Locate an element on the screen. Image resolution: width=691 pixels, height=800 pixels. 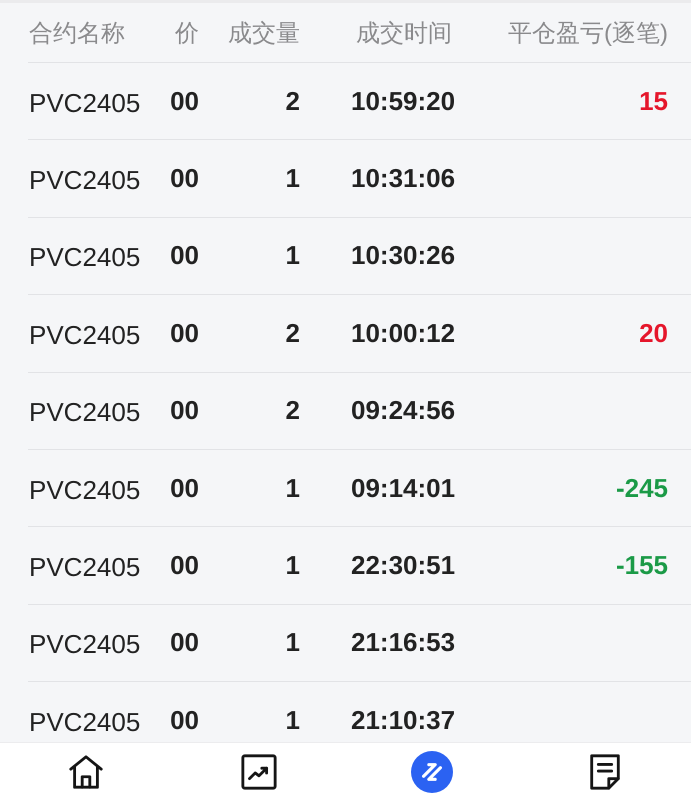
pnl-cell: 15 is located at coordinates (653, 101).